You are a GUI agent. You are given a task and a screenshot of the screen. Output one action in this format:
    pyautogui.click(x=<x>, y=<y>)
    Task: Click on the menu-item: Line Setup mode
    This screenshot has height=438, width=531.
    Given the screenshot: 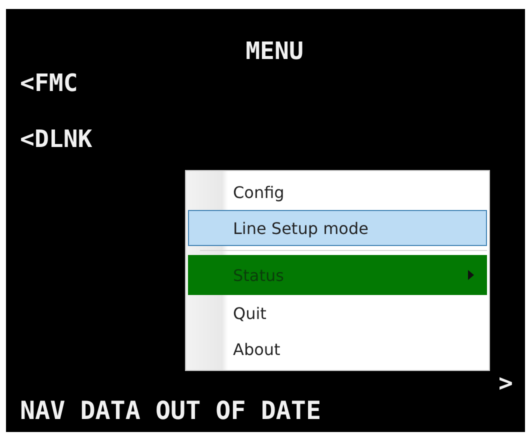 What is the action you would take?
    pyautogui.click(x=337, y=228)
    